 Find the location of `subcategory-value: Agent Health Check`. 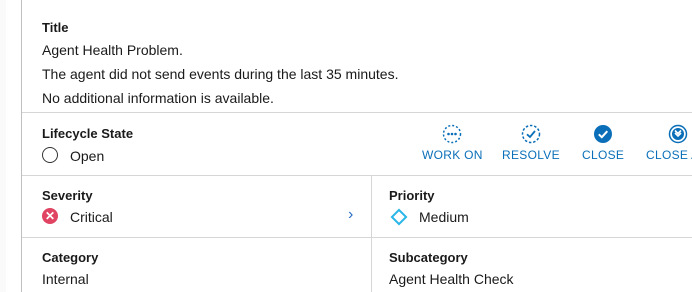

subcategory-value: Agent Health Check is located at coordinates (451, 279).